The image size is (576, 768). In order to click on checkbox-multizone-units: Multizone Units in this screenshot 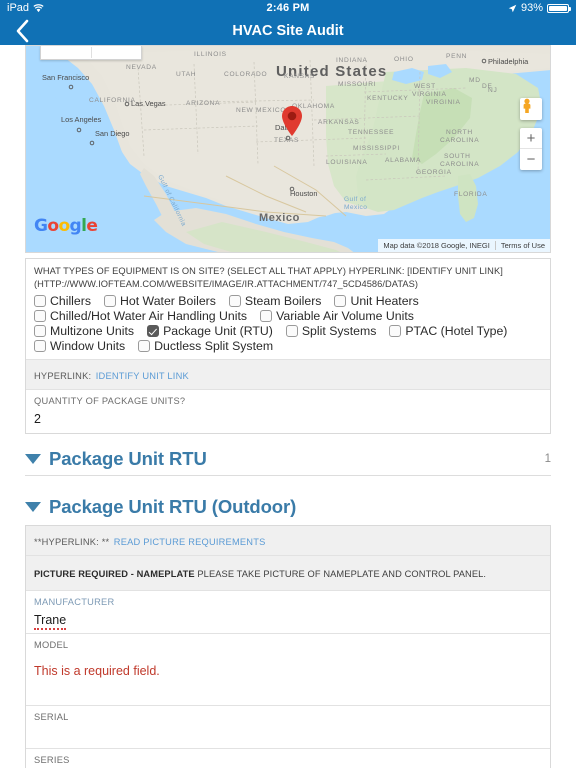, I will do `click(84, 331)`.